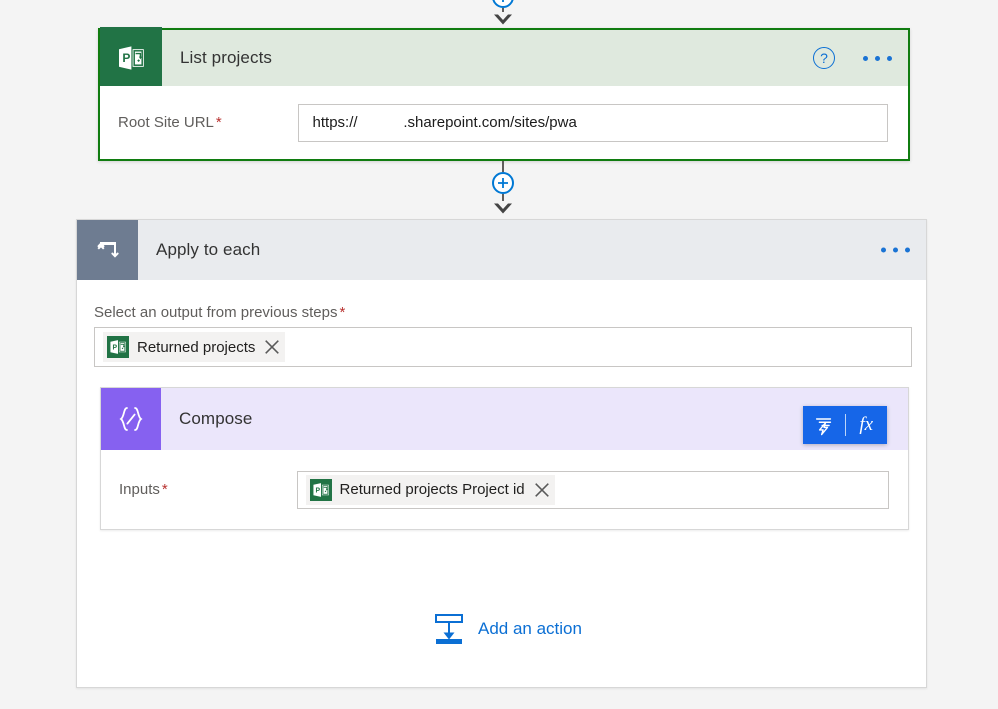 The image size is (998, 709). What do you see at coordinates (503, 183) in the screenshot?
I see `insert-step-button-middle` at bounding box center [503, 183].